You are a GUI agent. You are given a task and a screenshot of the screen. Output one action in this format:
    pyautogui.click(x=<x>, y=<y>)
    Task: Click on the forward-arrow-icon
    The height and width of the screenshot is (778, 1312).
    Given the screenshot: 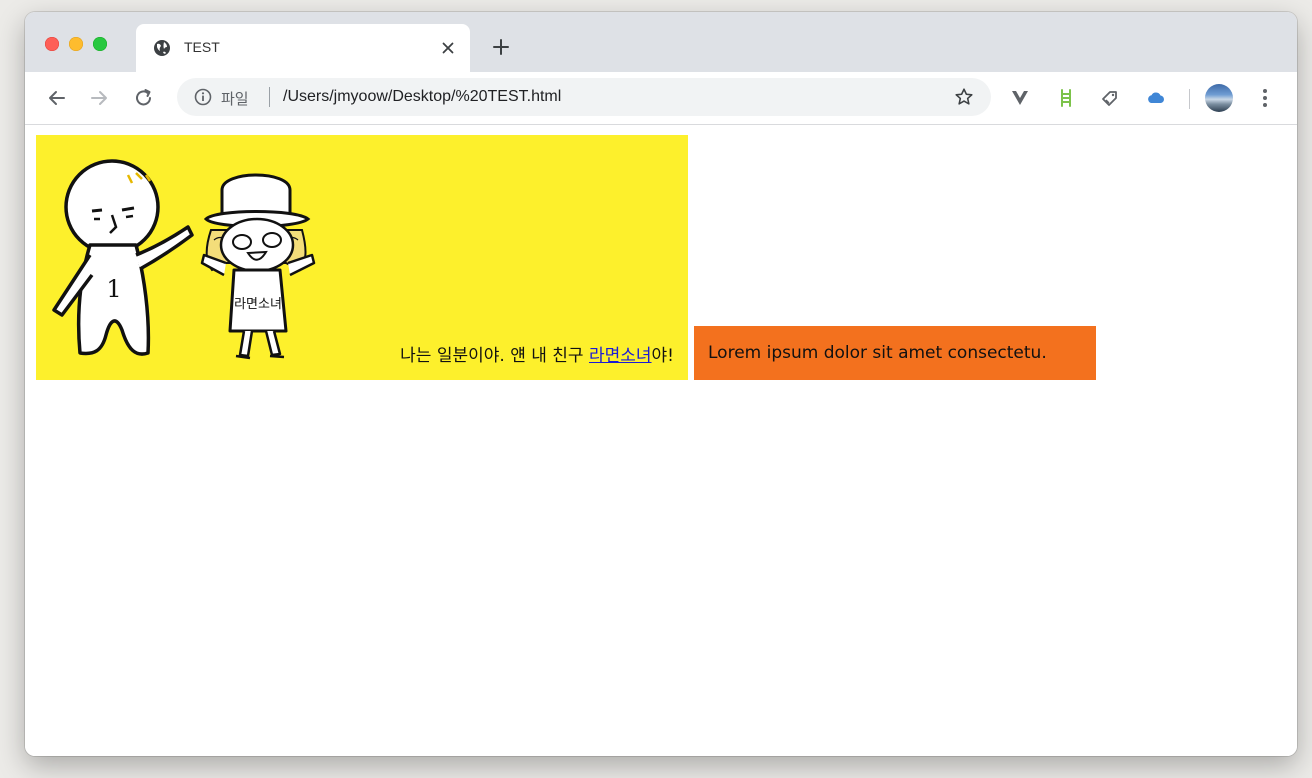 What is the action you would take?
    pyautogui.click(x=99, y=98)
    